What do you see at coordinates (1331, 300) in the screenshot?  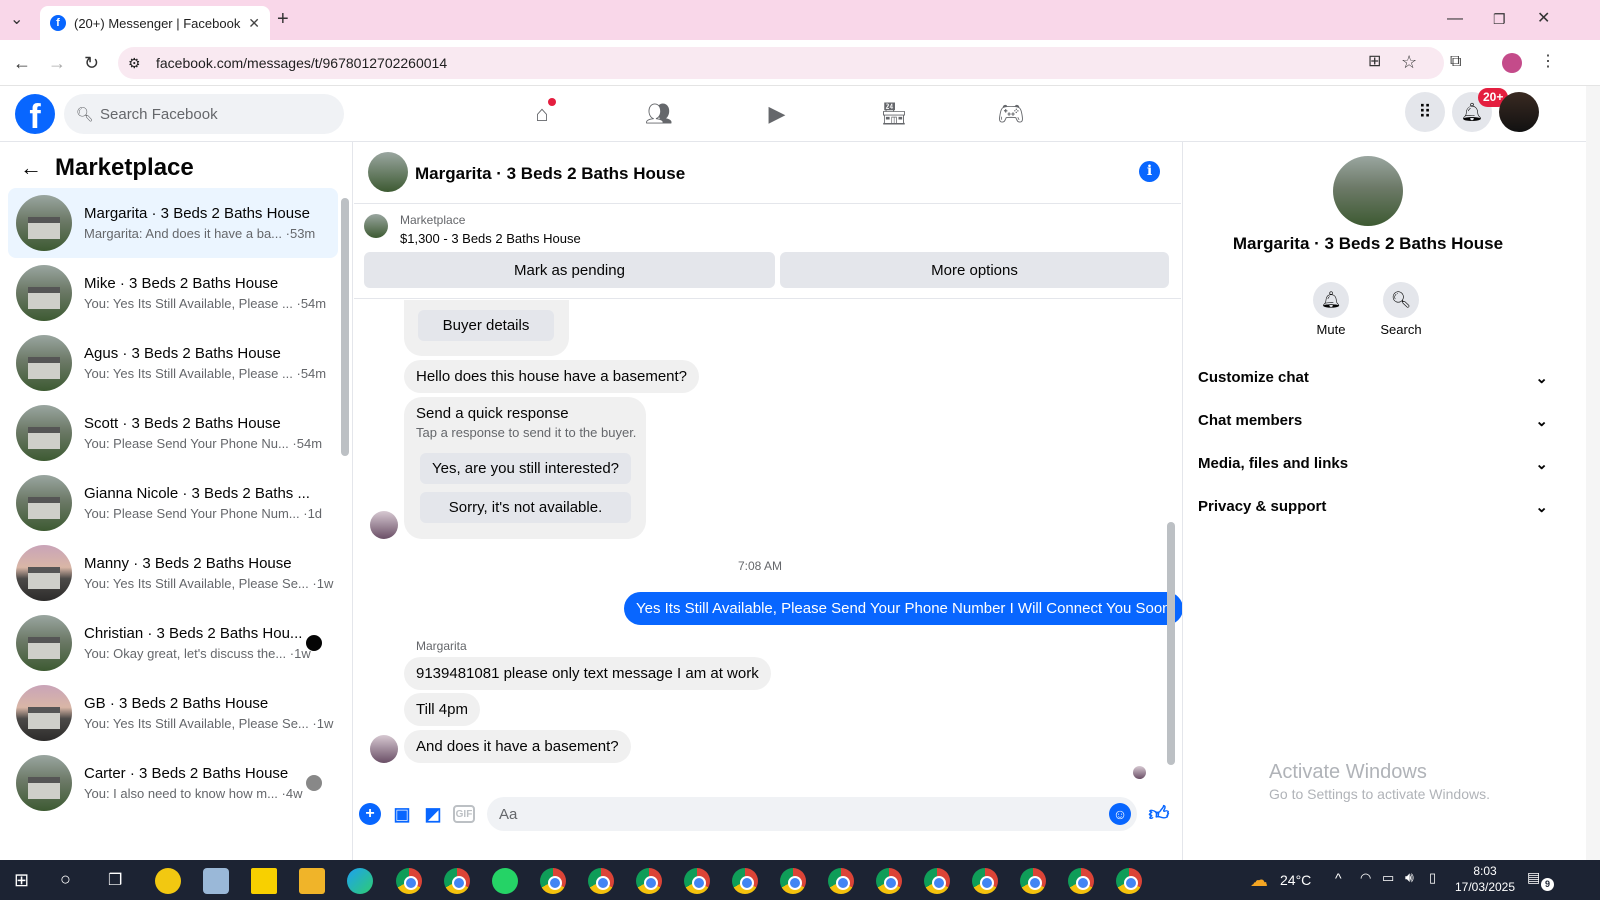 I see `mute-bell-icon: 🔔︎` at bounding box center [1331, 300].